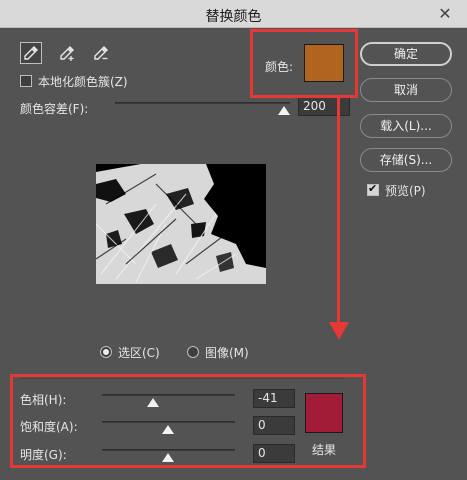 This screenshot has width=467, height=480. I want to click on eyedropper-tool, so click(31, 53).